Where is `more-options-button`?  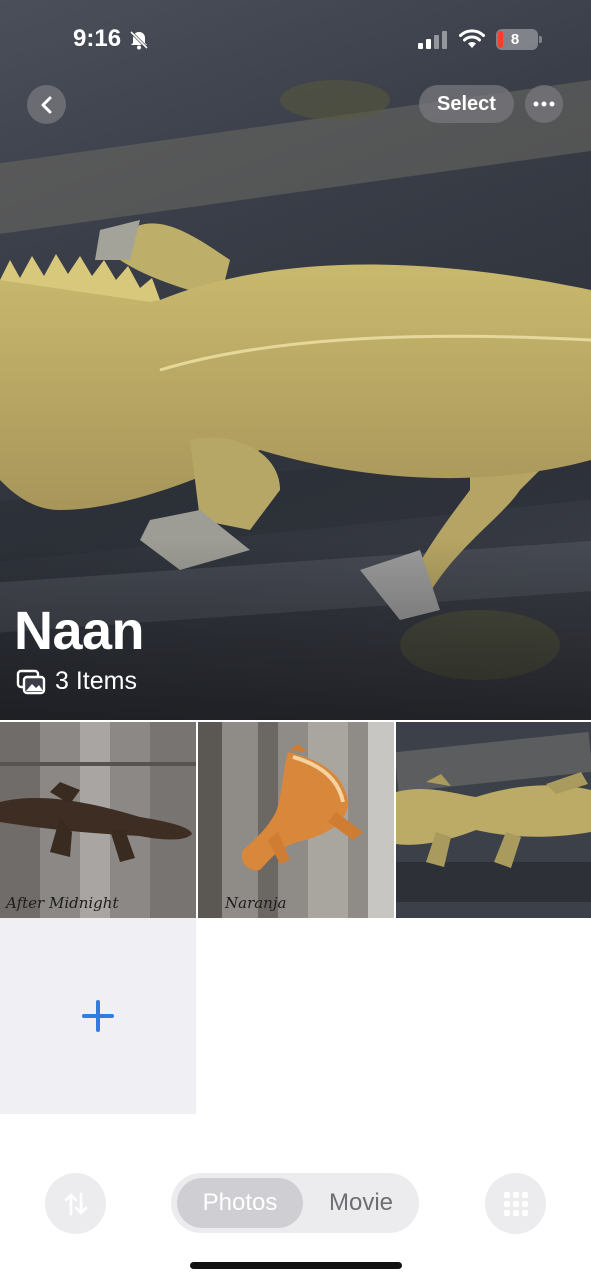
more-options-button is located at coordinates (544, 104).